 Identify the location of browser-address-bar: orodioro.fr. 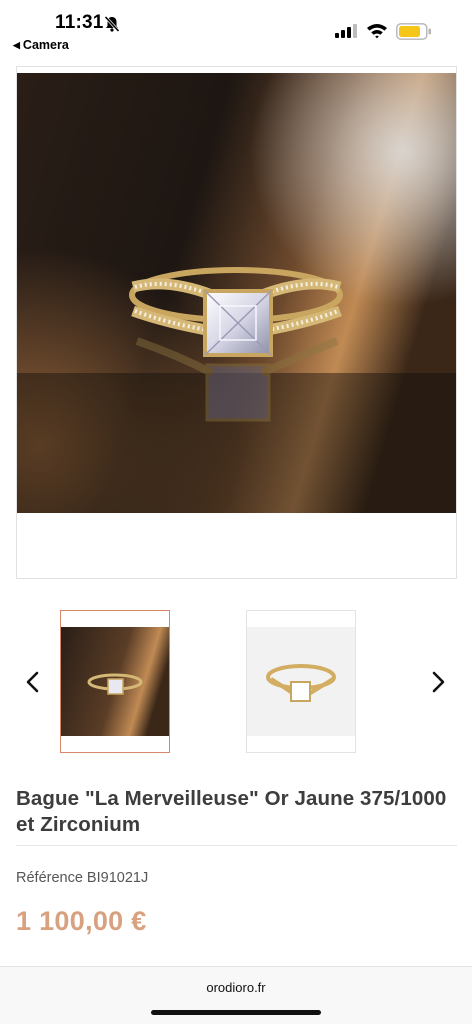
(236, 995).